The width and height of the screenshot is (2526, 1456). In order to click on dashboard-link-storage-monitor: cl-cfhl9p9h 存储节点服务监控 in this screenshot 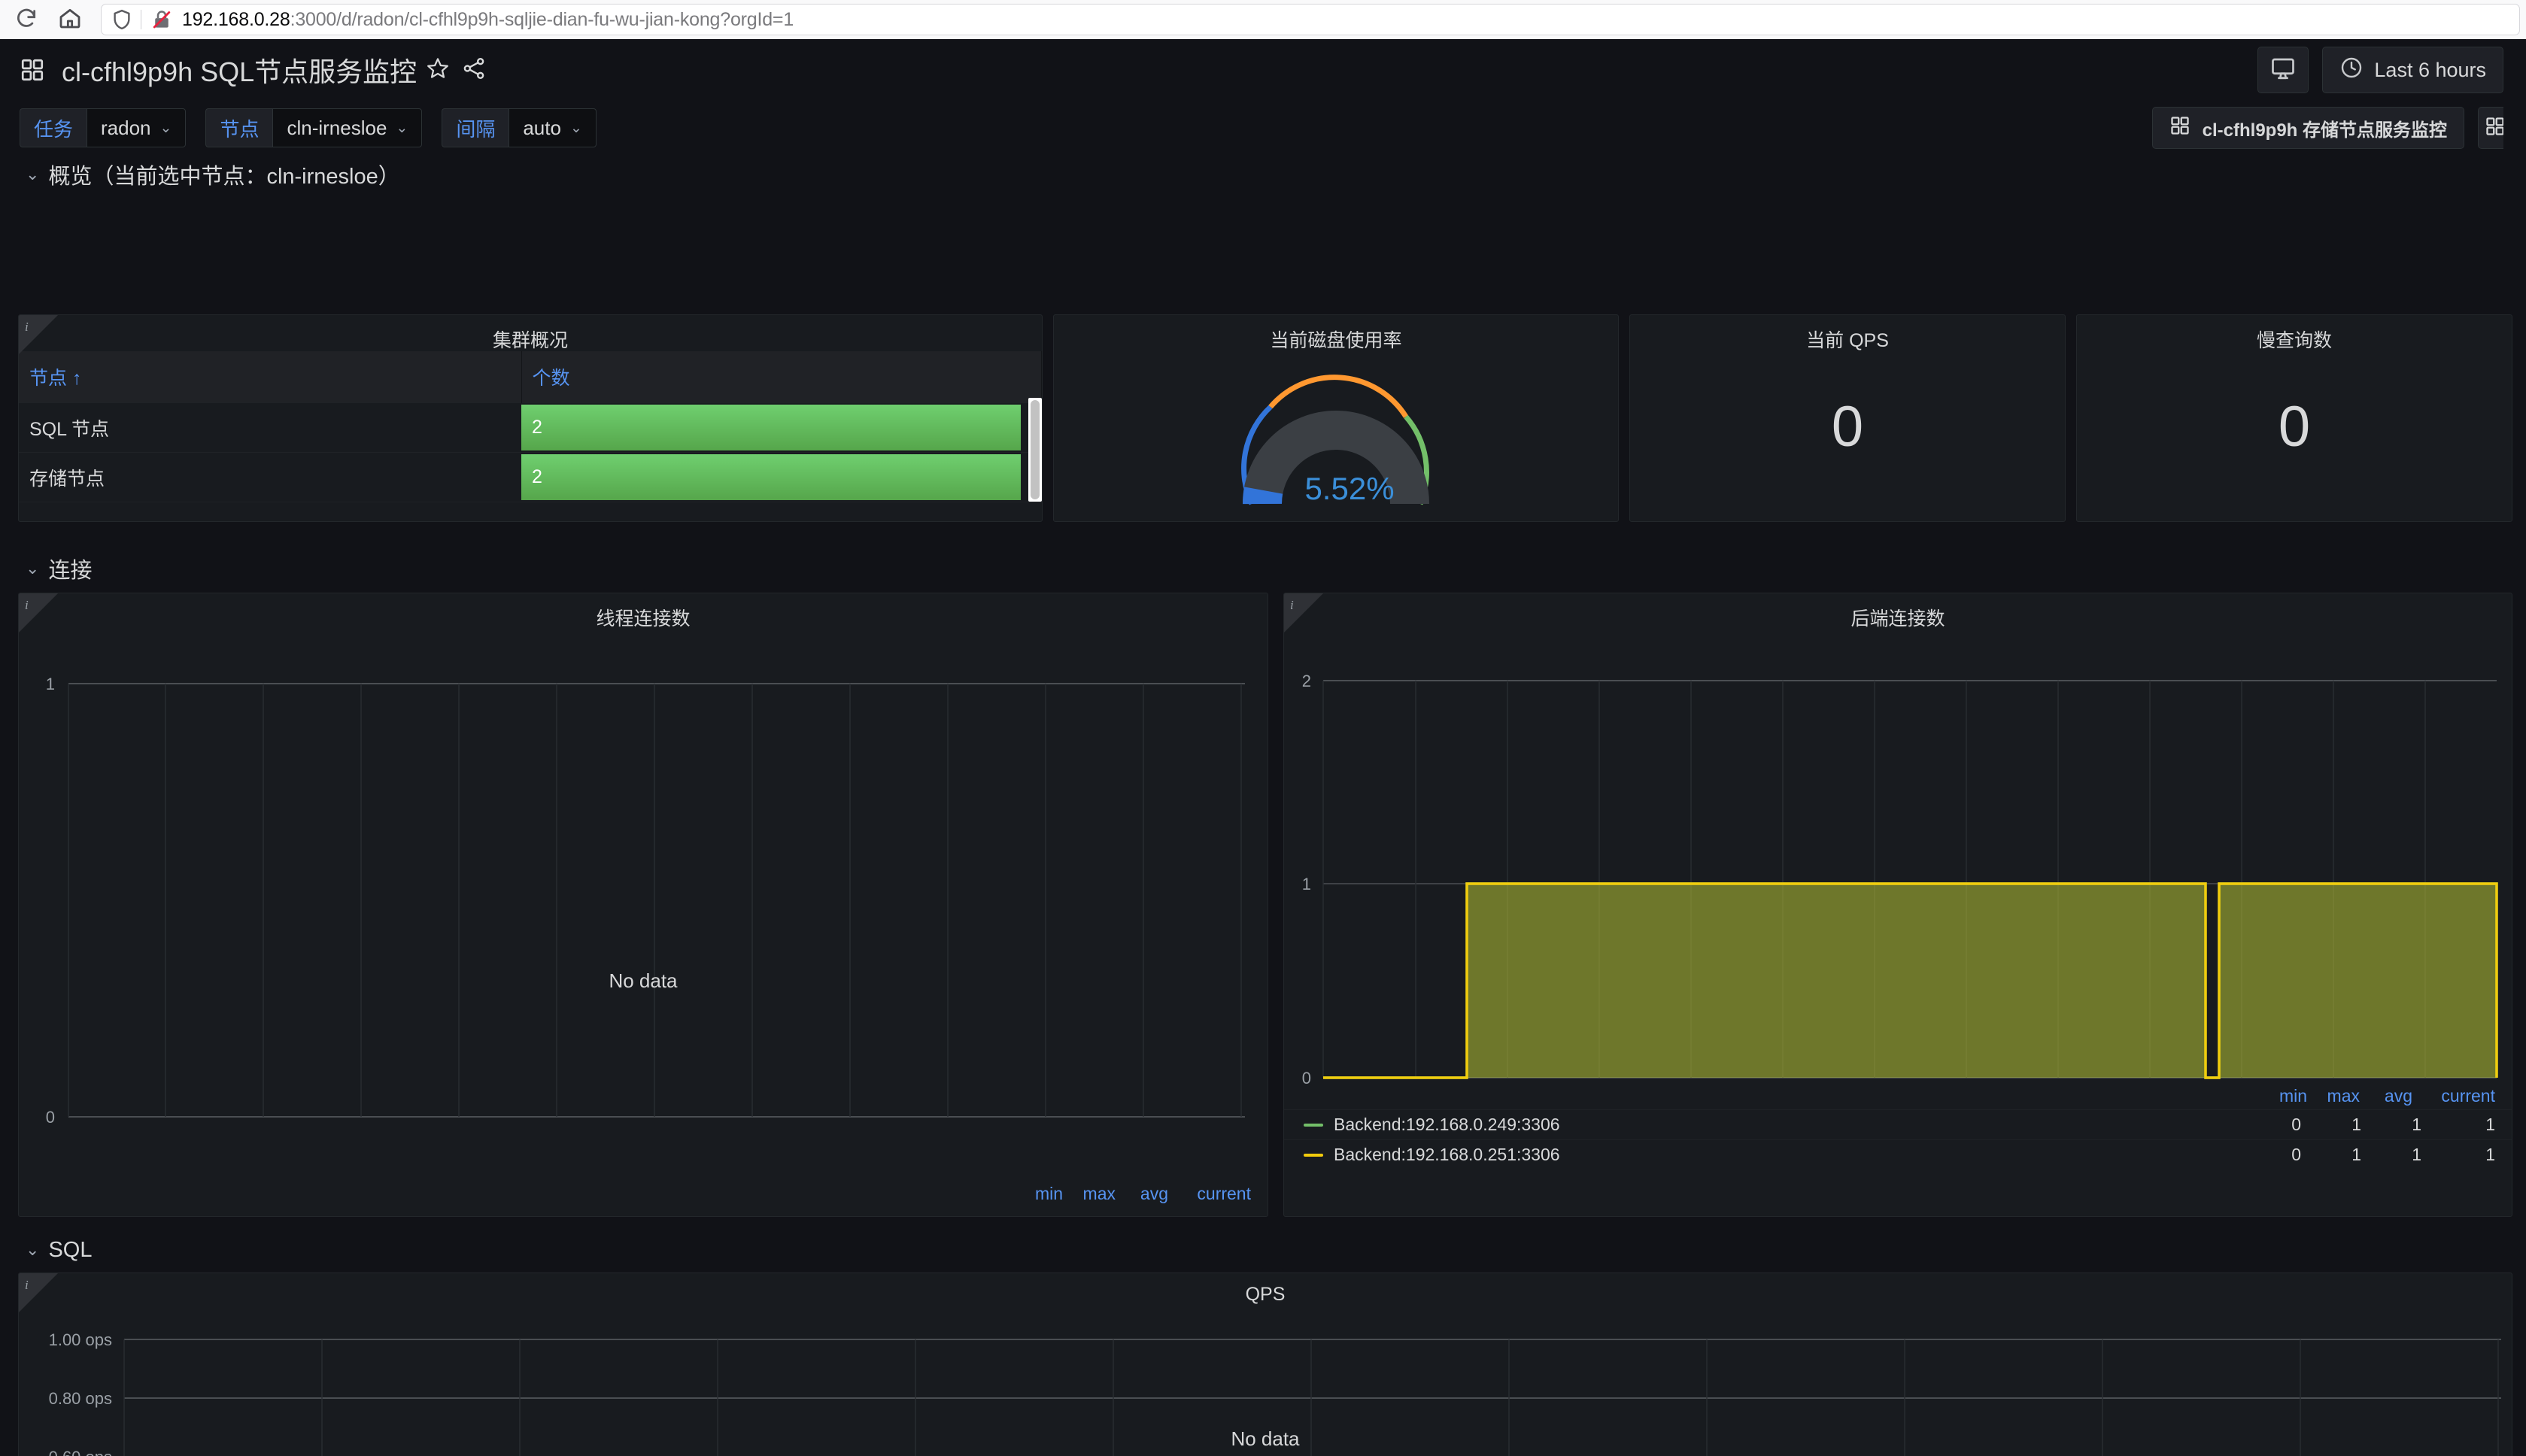, I will do `click(2307, 128)`.